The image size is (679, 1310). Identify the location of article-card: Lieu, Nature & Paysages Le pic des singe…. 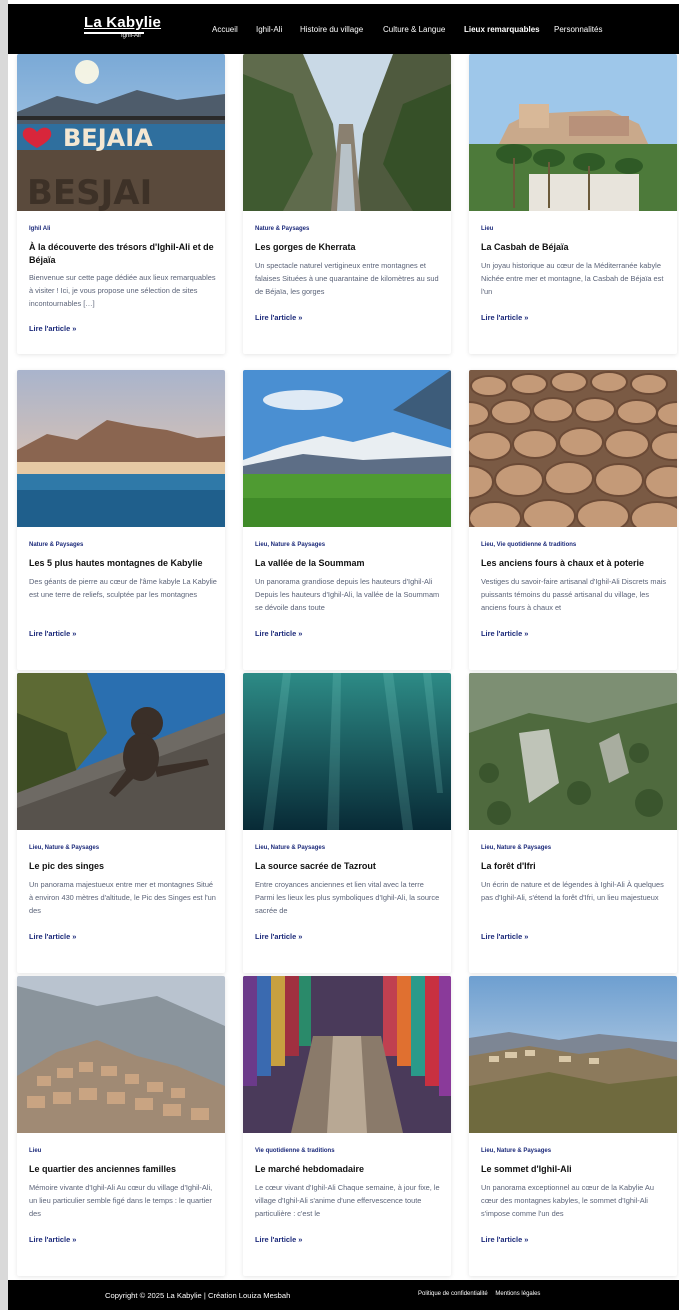
(121, 823).